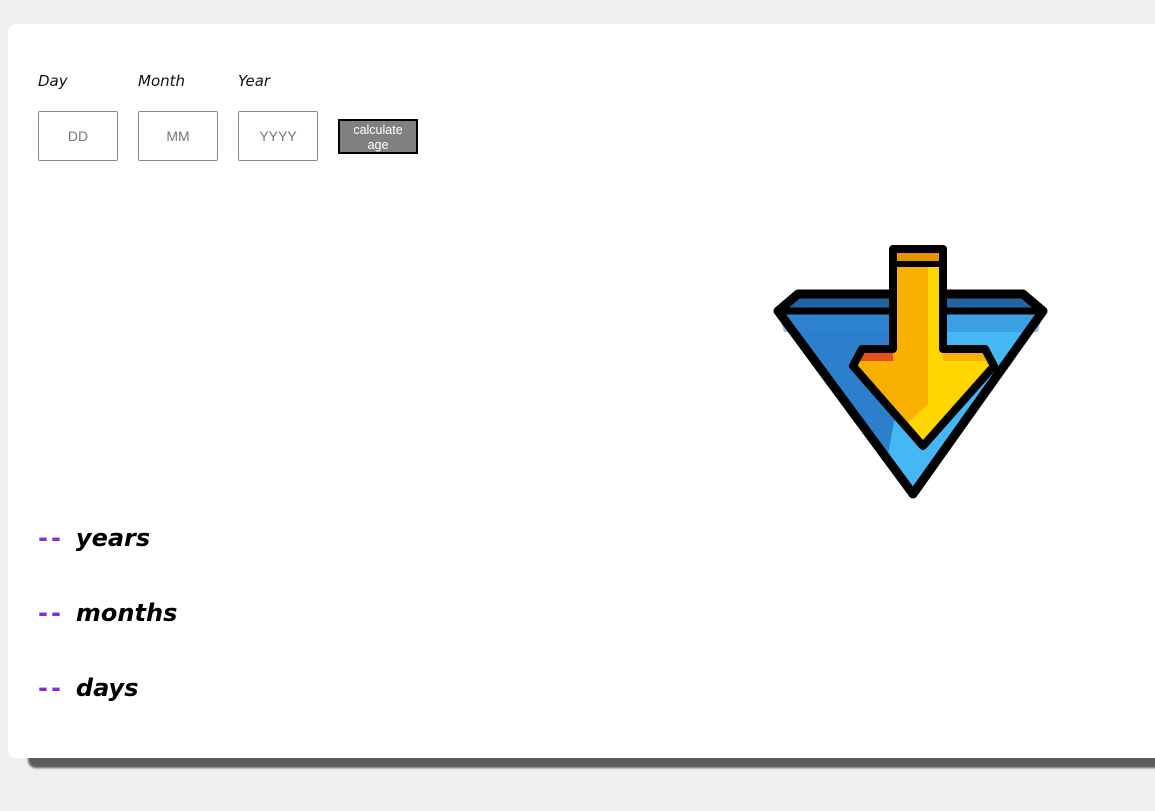 This screenshot has width=1155, height=811. What do you see at coordinates (51, 538) in the screenshot?
I see `years-value: --` at bounding box center [51, 538].